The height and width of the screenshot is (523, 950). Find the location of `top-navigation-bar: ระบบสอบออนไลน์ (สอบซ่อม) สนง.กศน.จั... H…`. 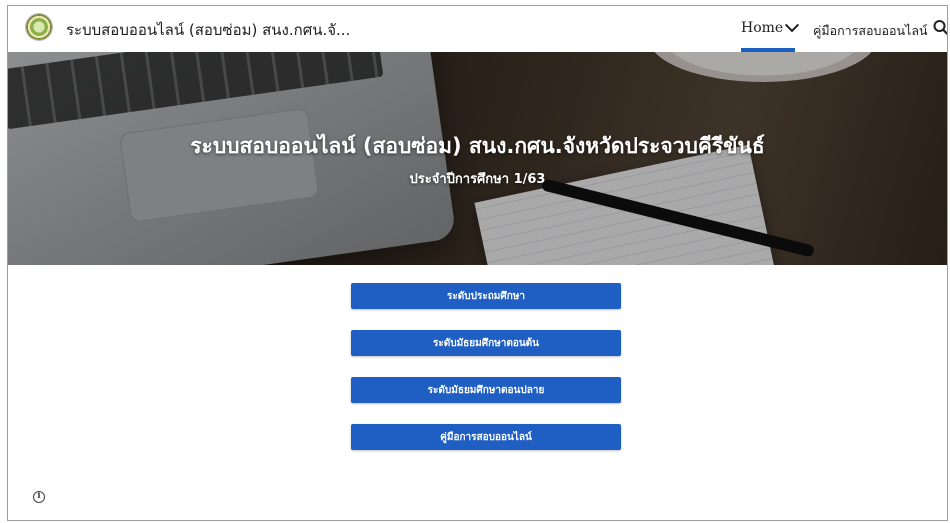

top-navigation-bar: ระบบสอบออนไลน์ (สอบซ่อม) สนง.กศน.จั... H… is located at coordinates (477, 29).